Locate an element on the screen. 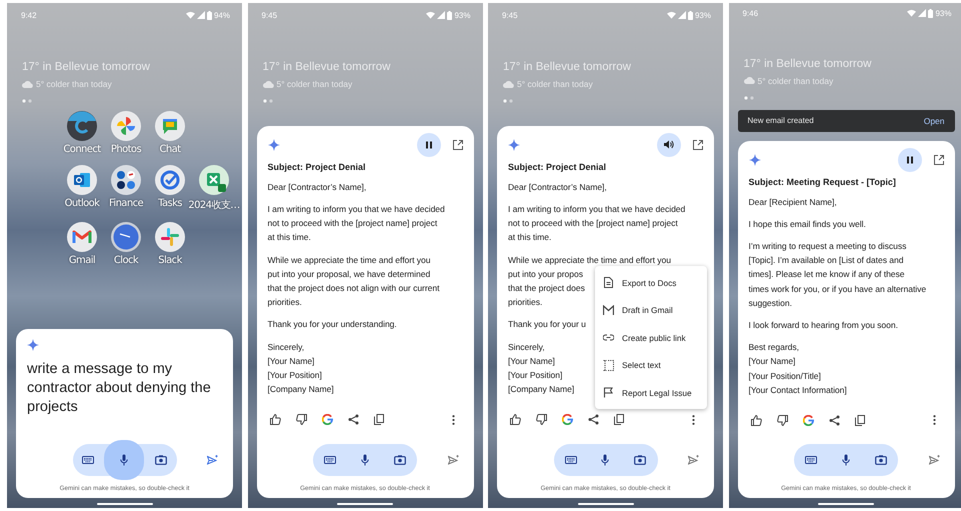 The height and width of the screenshot is (511, 961). email-text-line: Thank you for your understanding. is located at coordinates (332, 325).